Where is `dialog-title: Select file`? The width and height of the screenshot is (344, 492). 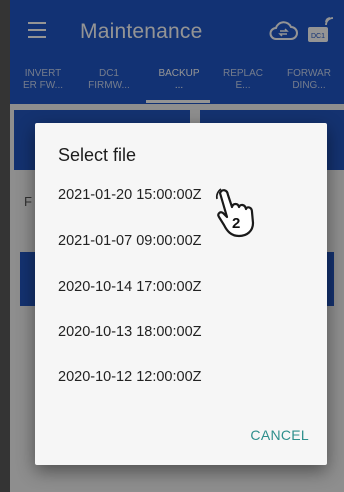
dialog-title: Select file is located at coordinates (97, 155).